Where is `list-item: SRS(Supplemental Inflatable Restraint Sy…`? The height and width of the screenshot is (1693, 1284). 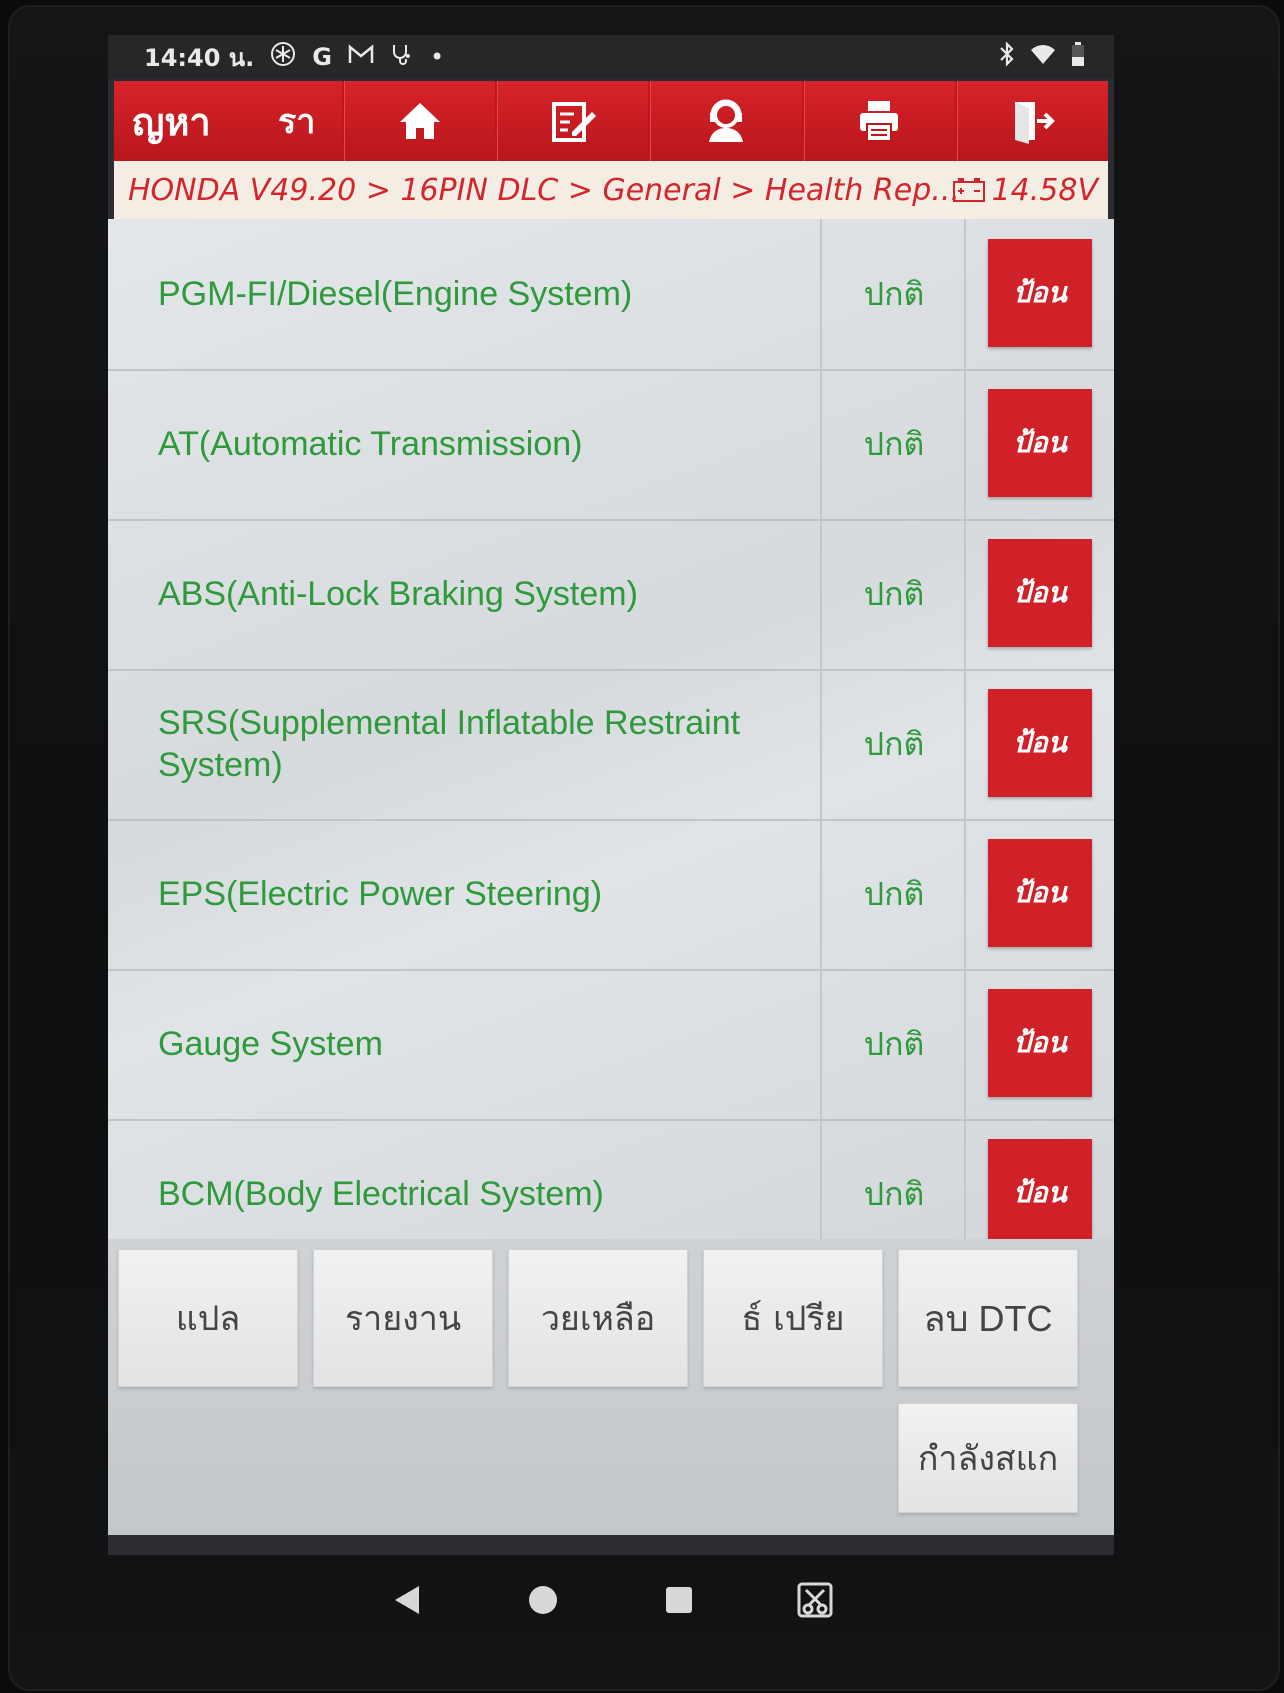
list-item: SRS(Supplemental Inflatable Restraint Sy… is located at coordinates (611, 745).